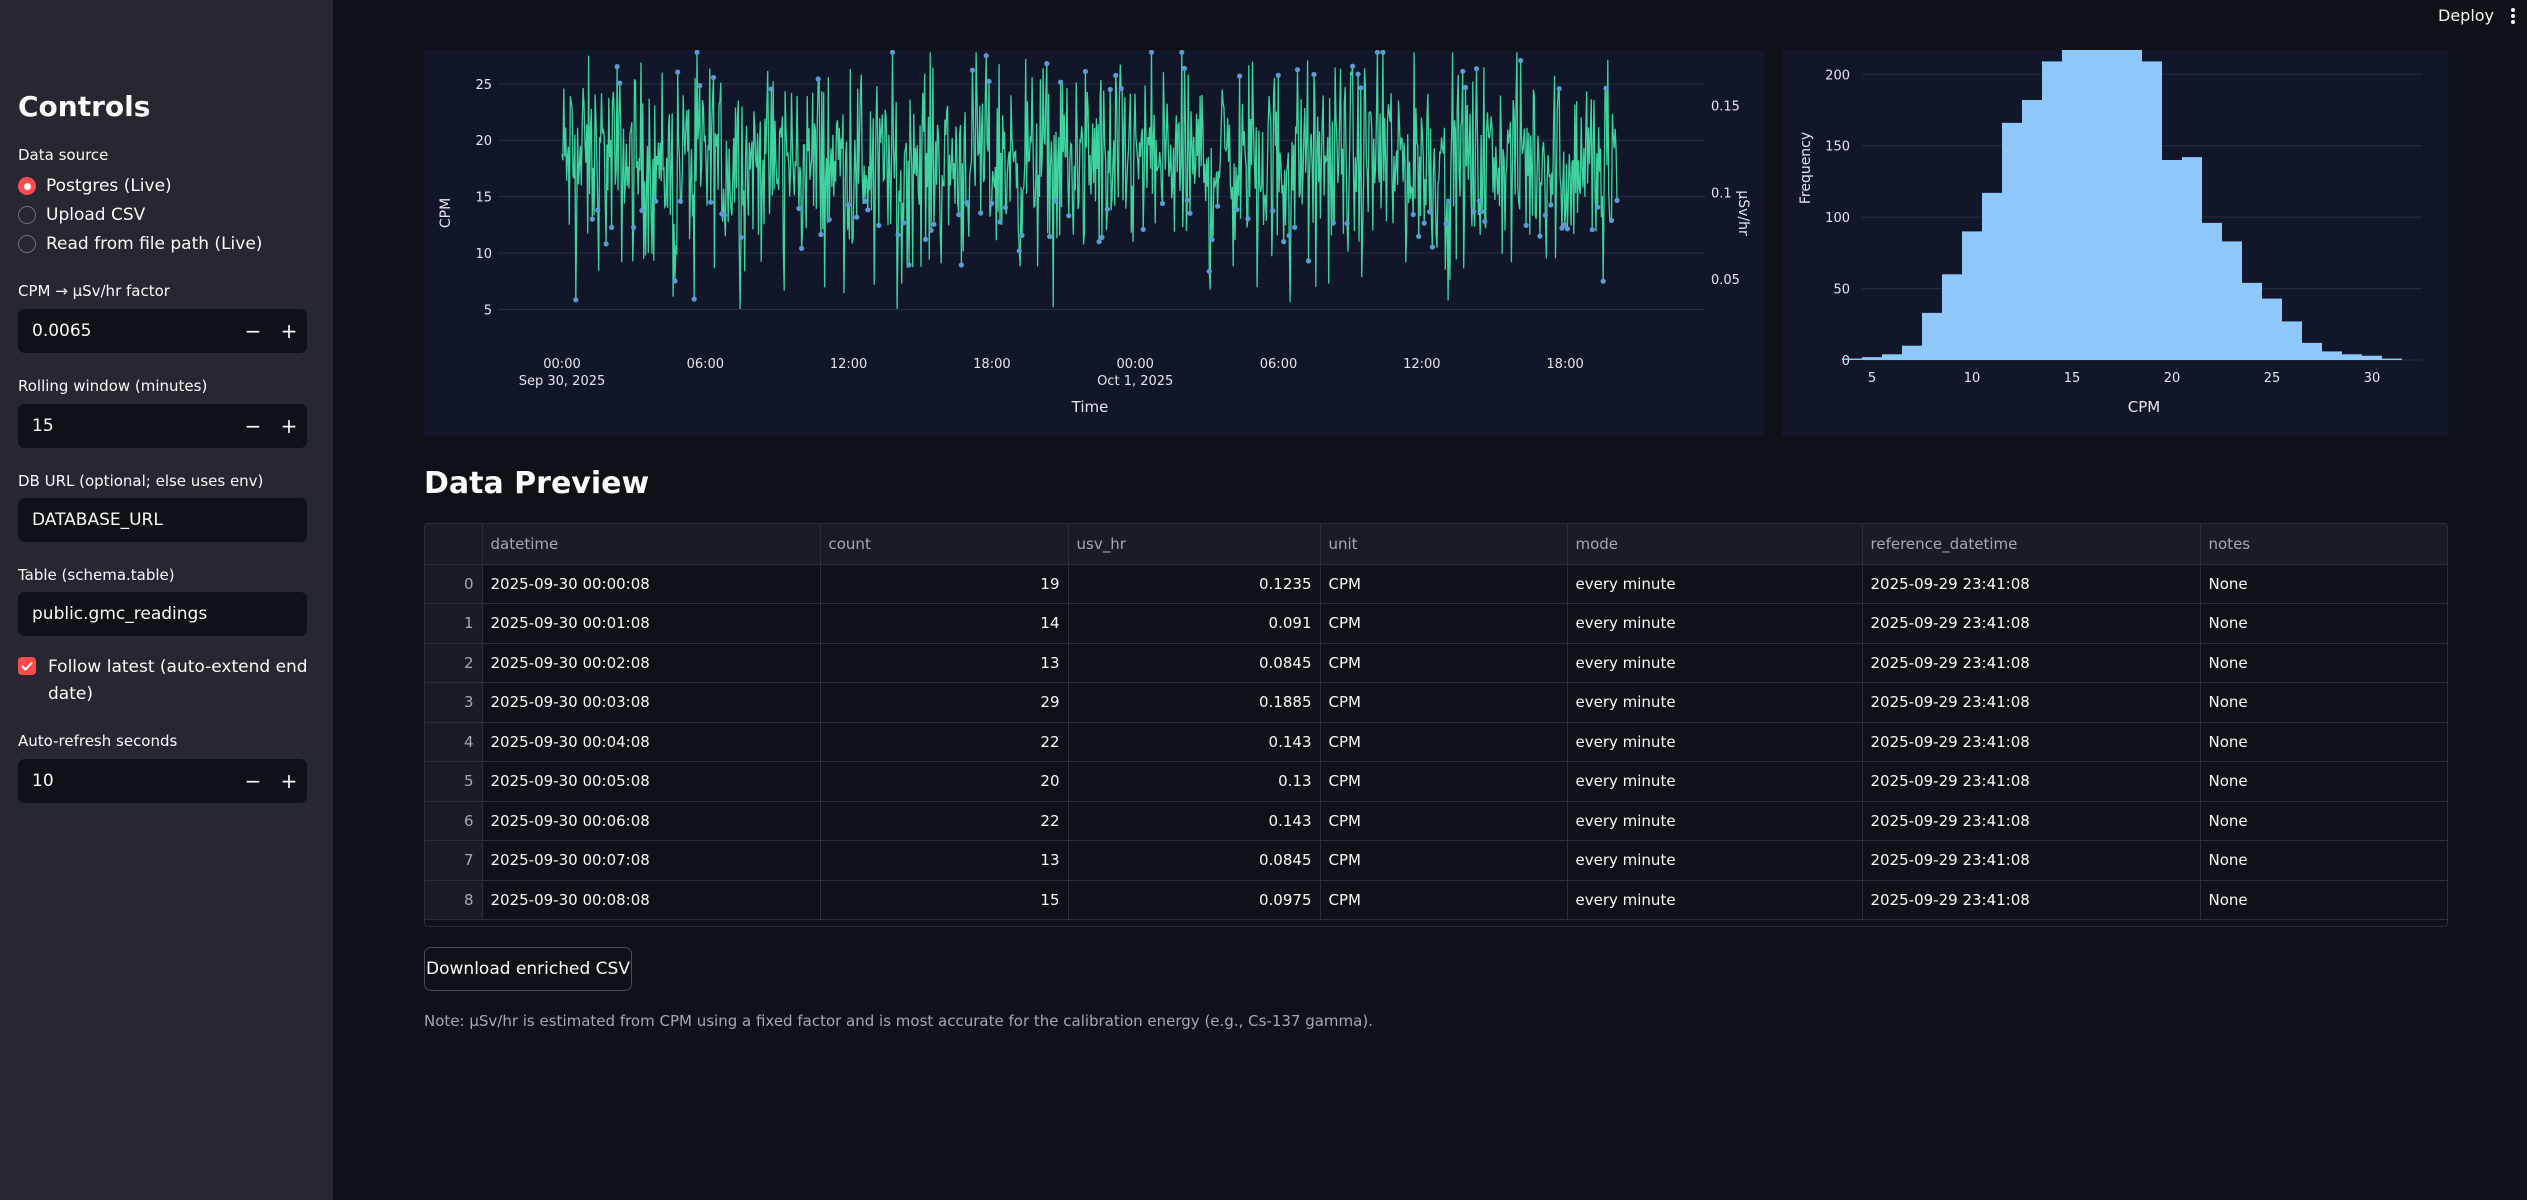 This screenshot has width=2527, height=1200. I want to click on table-cell: 2025-09-30 00:06:08, so click(651, 821).